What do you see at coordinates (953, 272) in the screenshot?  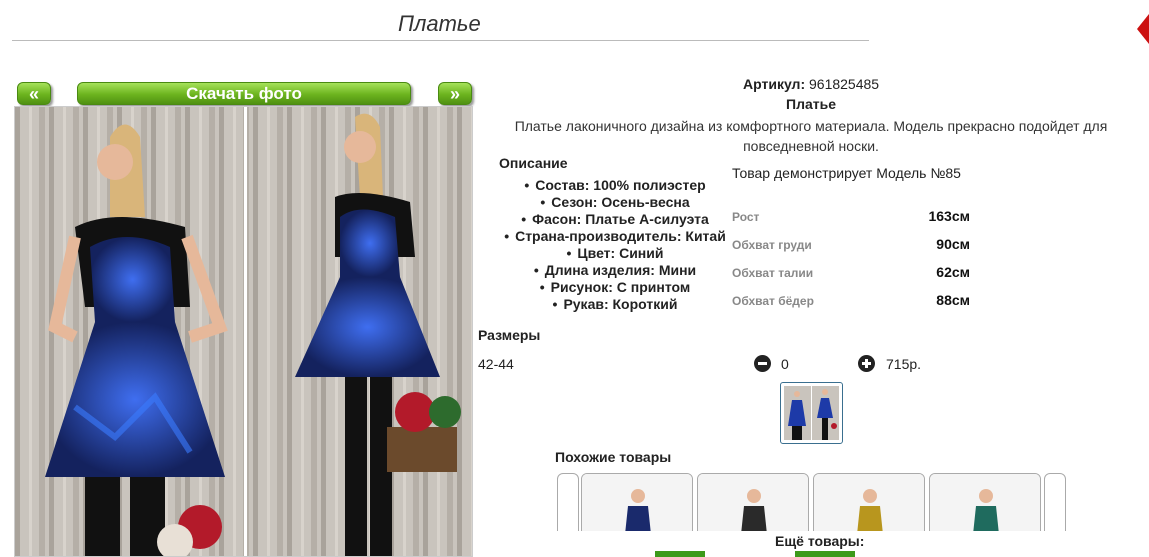 I see `measurement-value: 62см` at bounding box center [953, 272].